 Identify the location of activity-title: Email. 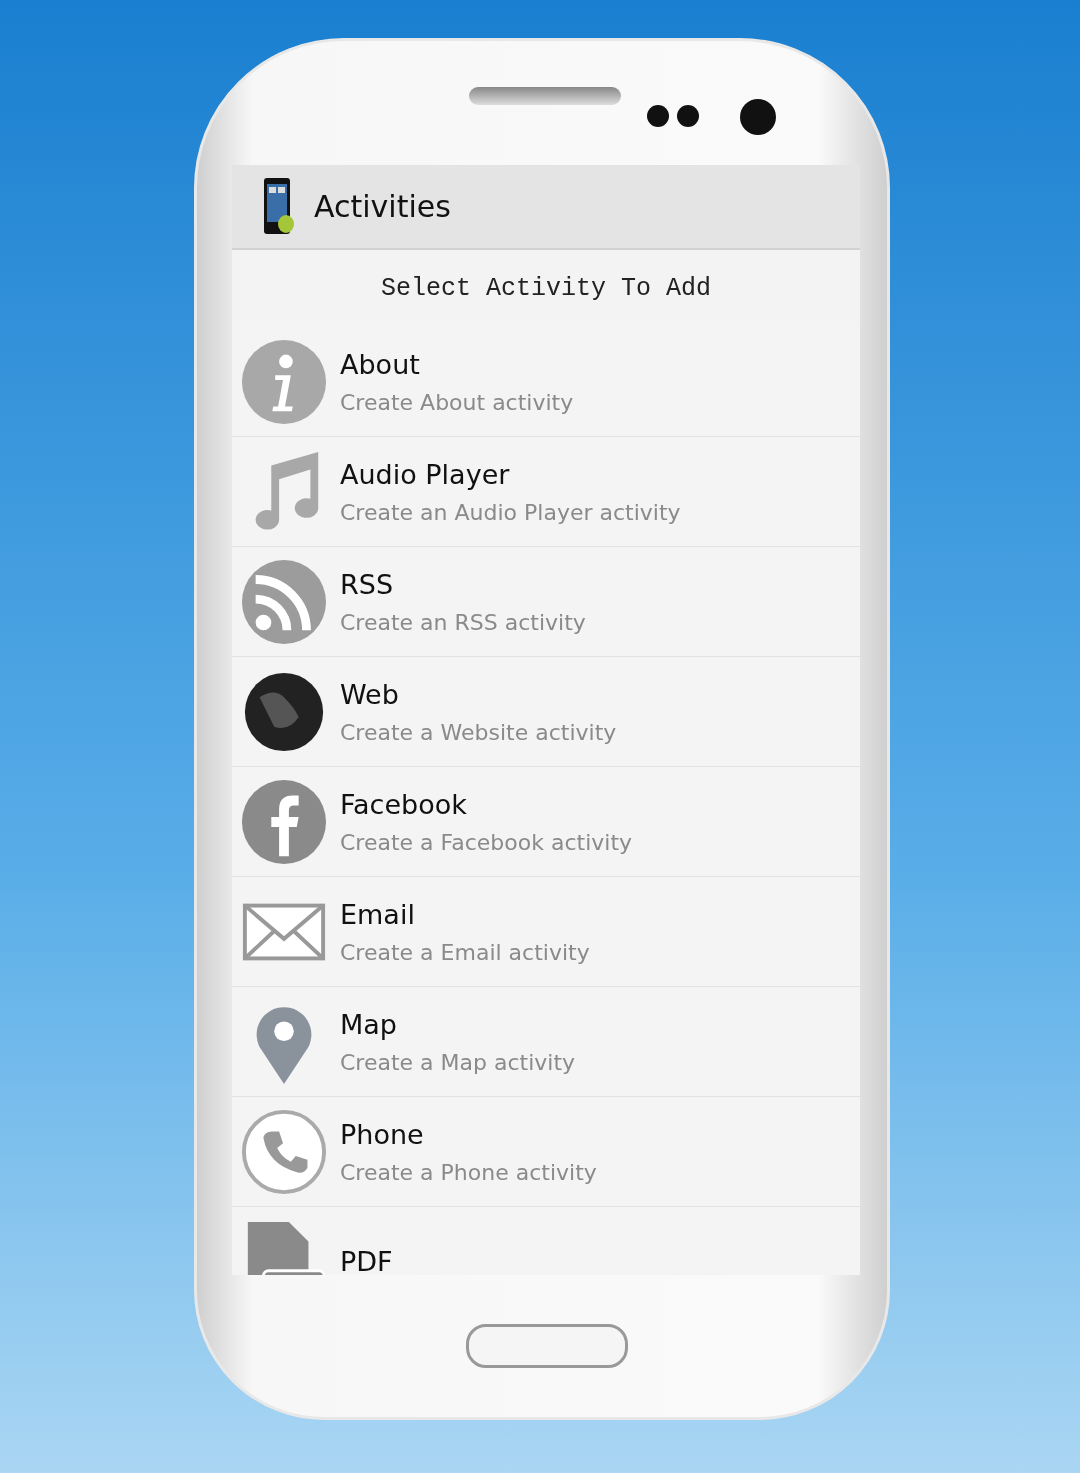
(378, 914).